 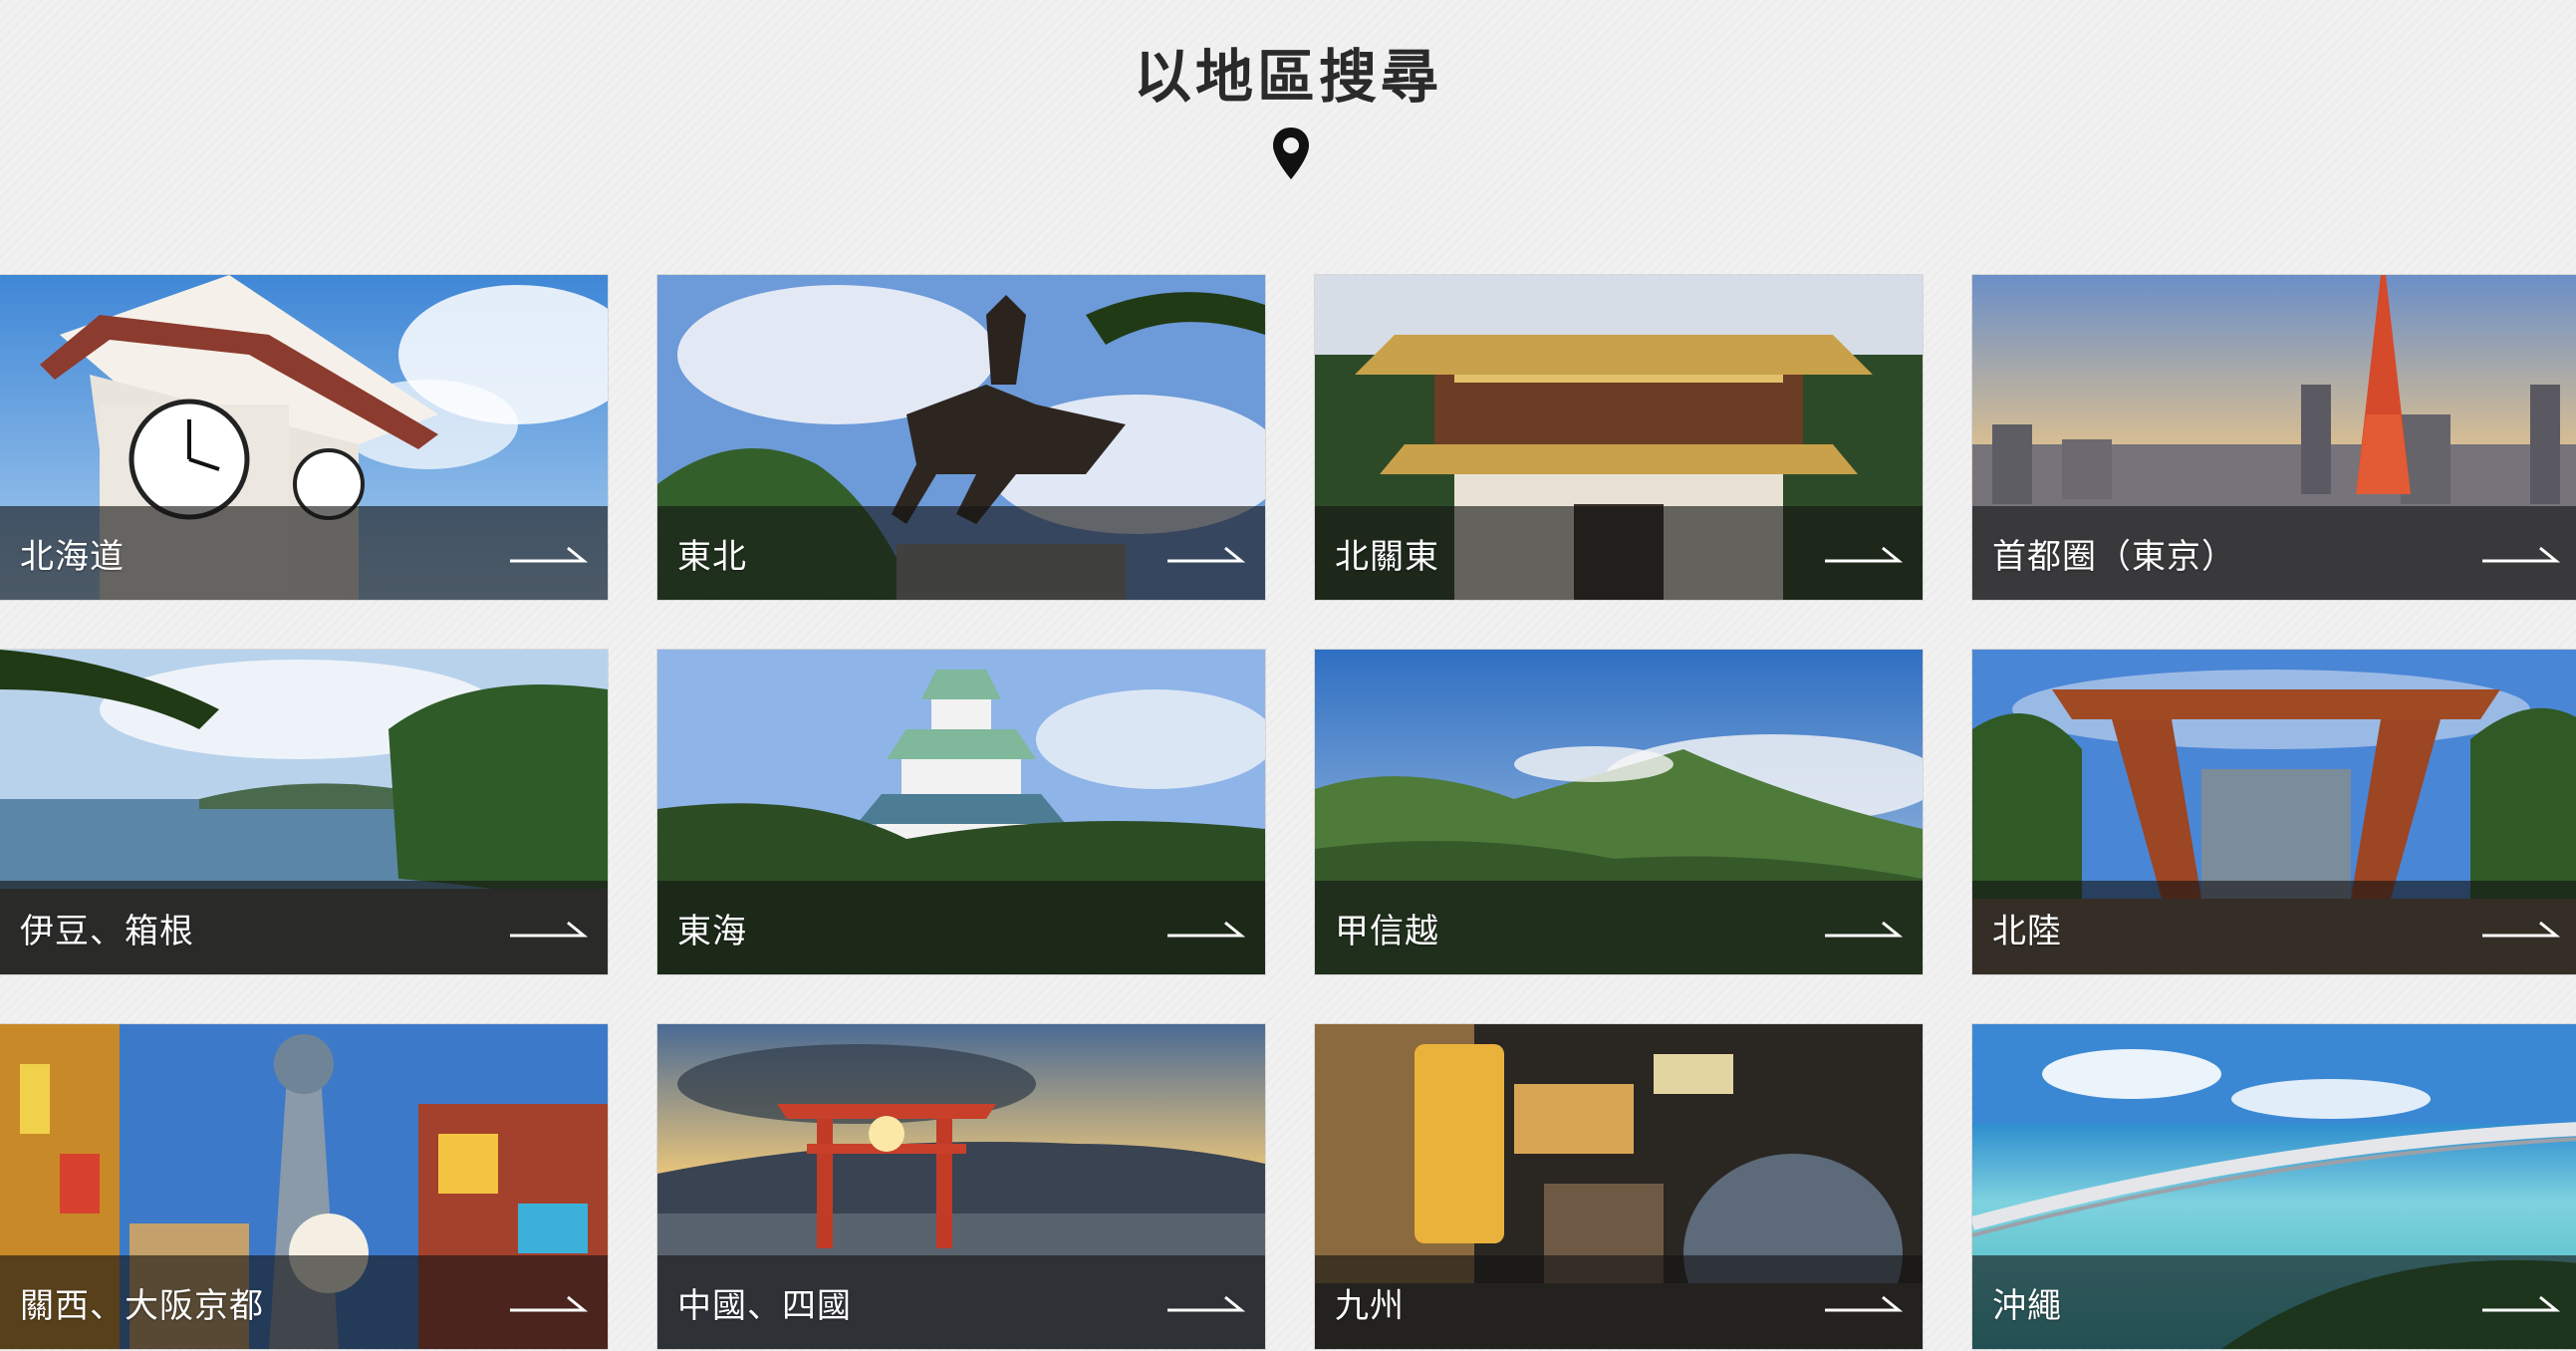 What do you see at coordinates (1619, 1186) in the screenshot?
I see `region-card-kyushu: 九州` at bounding box center [1619, 1186].